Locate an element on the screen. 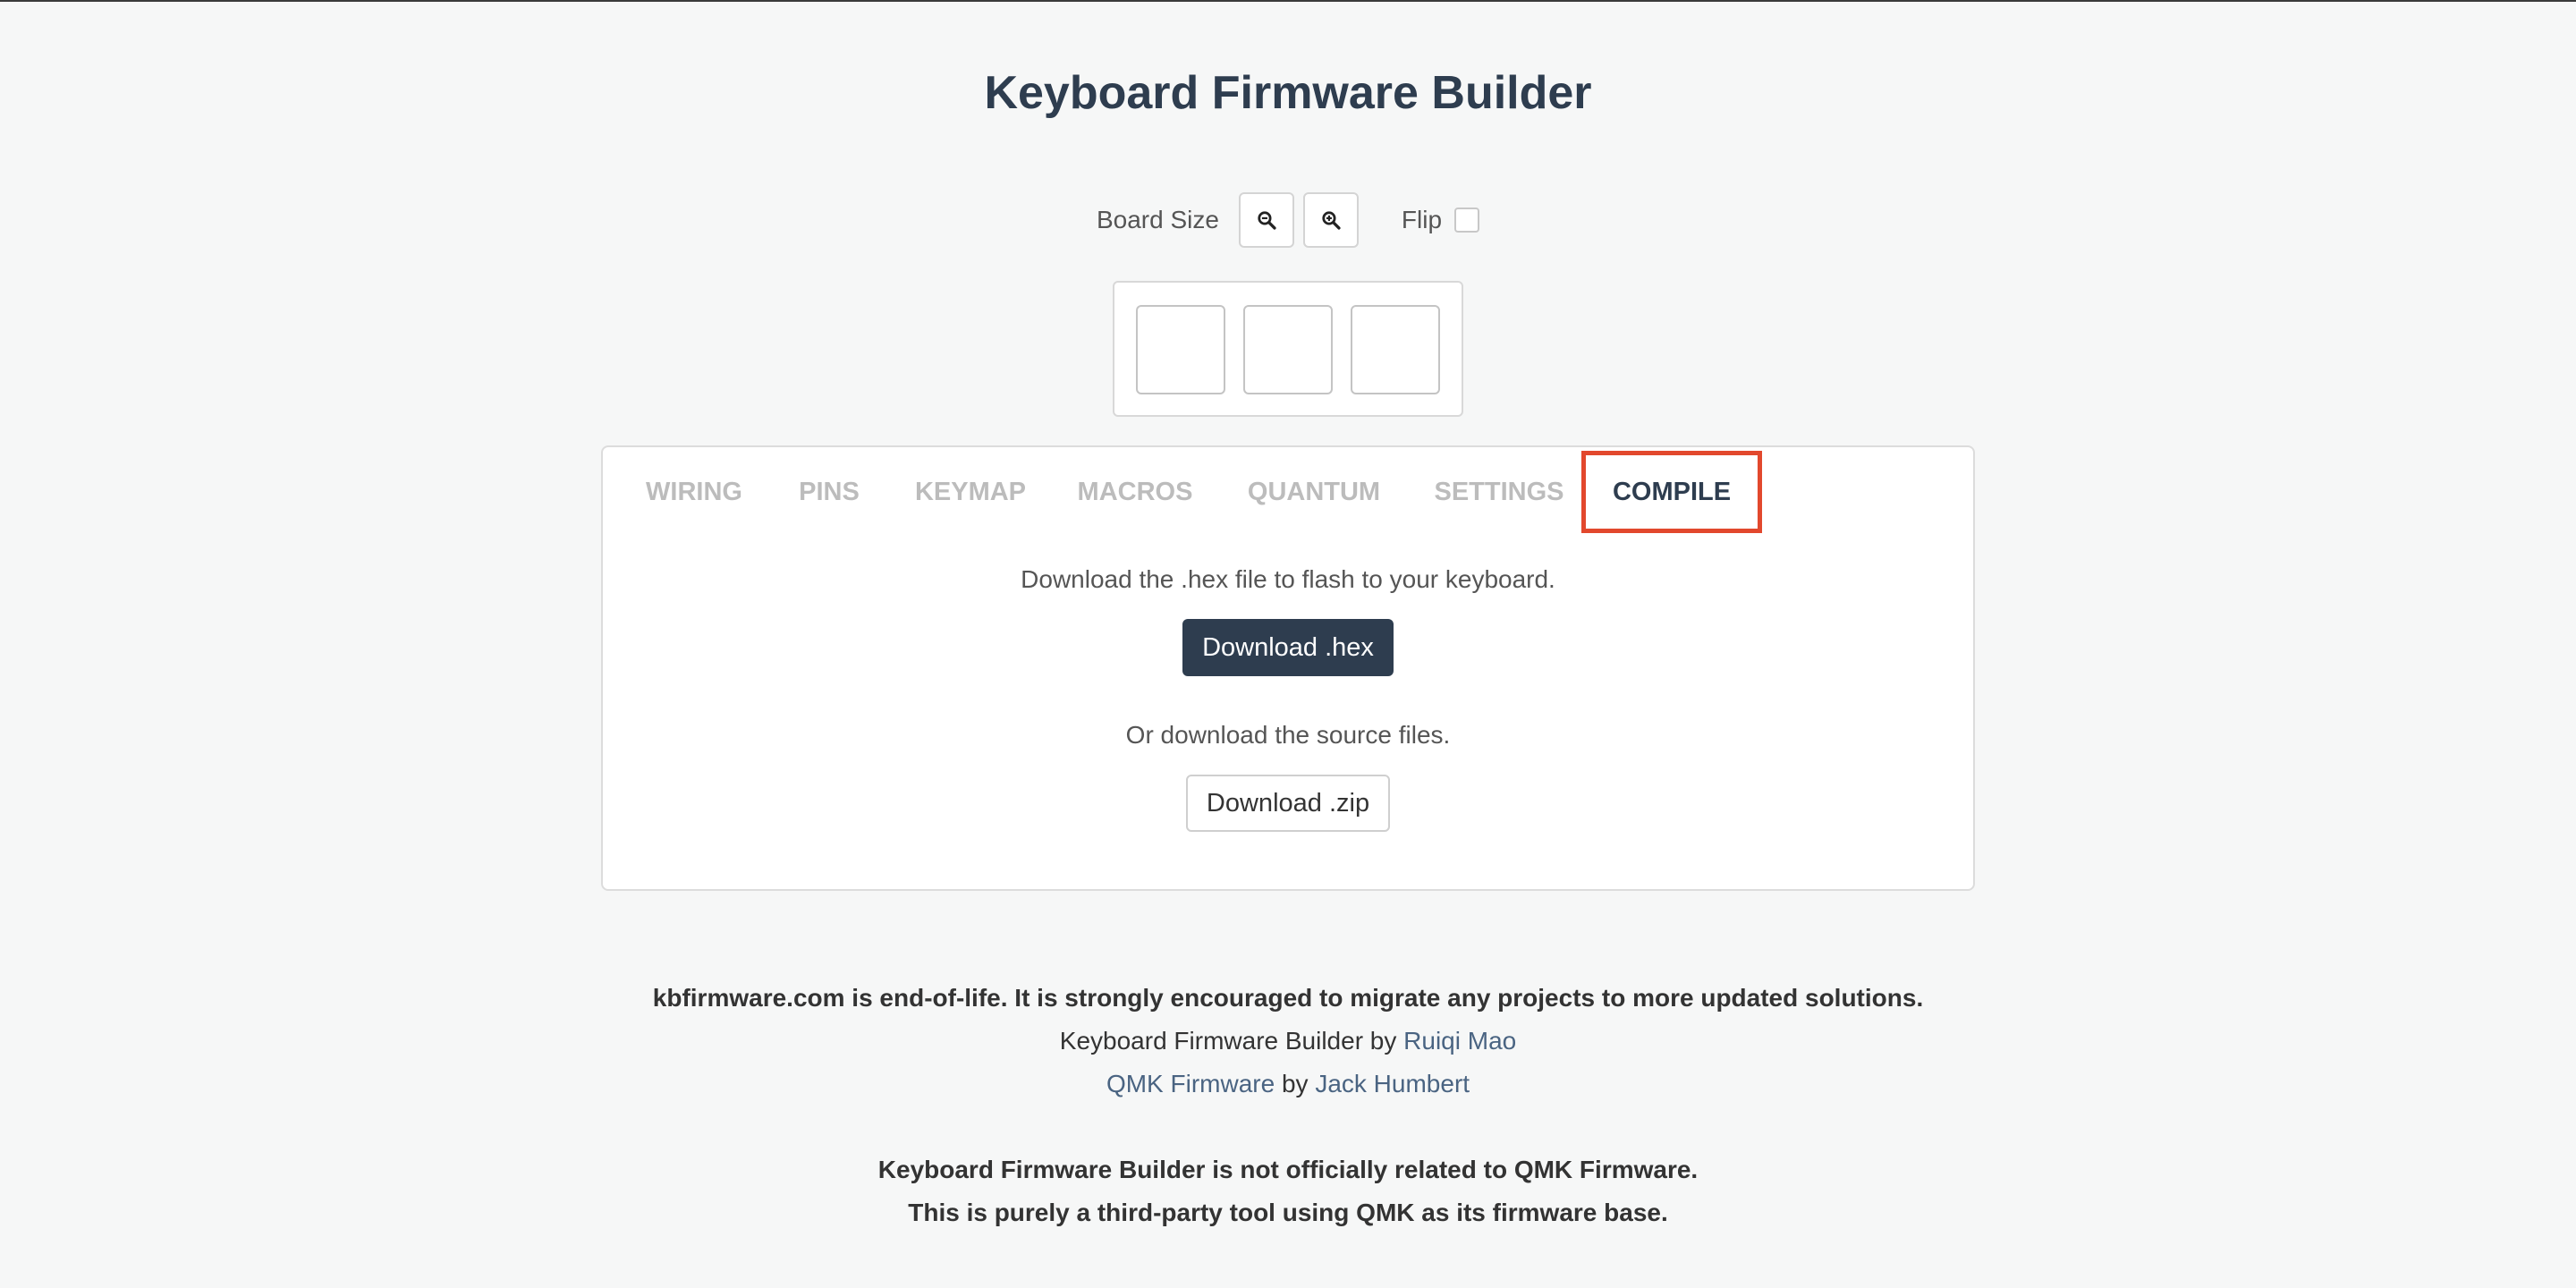 The height and width of the screenshot is (1288, 2576). download-zip-button: Download .zip is located at coordinates (1288, 803).